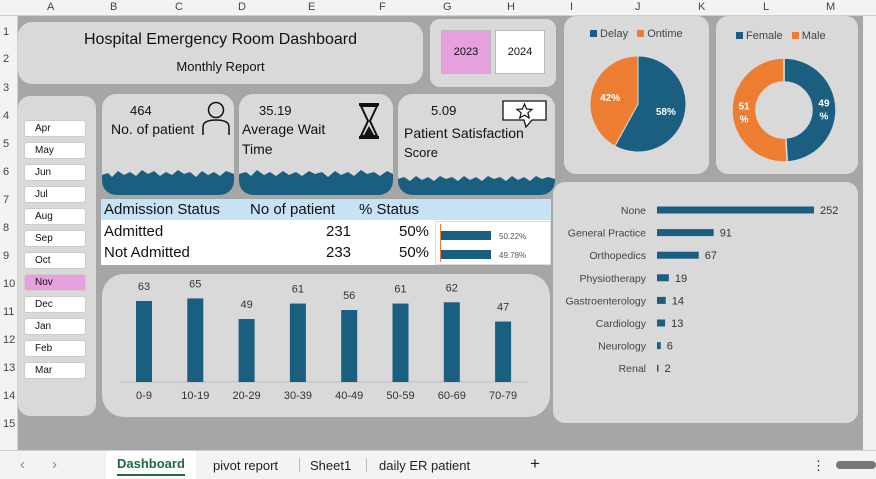 The image size is (876, 479). Describe the element at coordinates (503, 308) in the screenshot. I see `age-bar-label: 47` at that location.